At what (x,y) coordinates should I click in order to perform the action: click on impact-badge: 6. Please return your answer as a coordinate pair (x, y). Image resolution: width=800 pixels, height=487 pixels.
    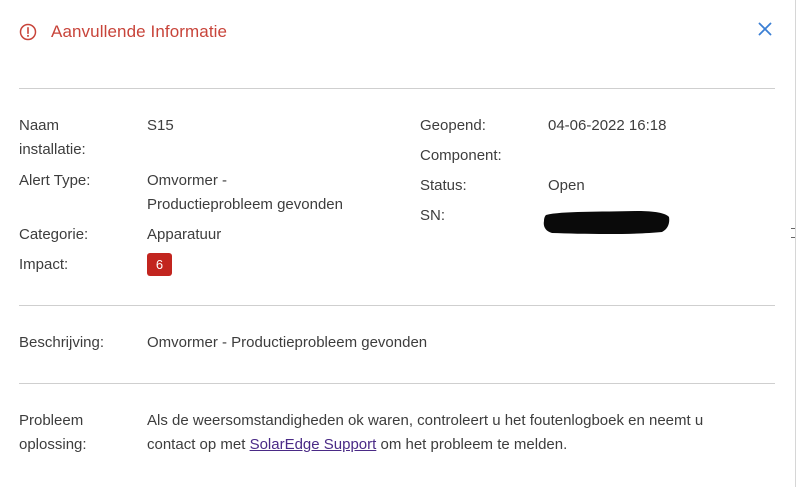
    Looking at the image, I should click on (159, 264).